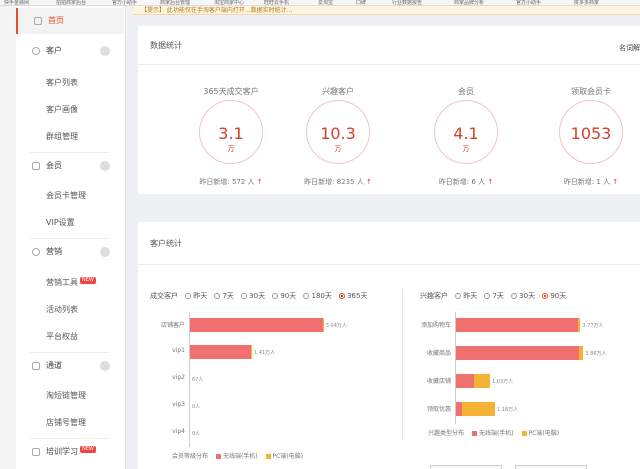 The height and width of the screenshot is (469, 640). Describe the element at coordinates (66, 423) in the screenshot. I see `sidebar-subitem-shop-account: 店铺号管理` at that location.